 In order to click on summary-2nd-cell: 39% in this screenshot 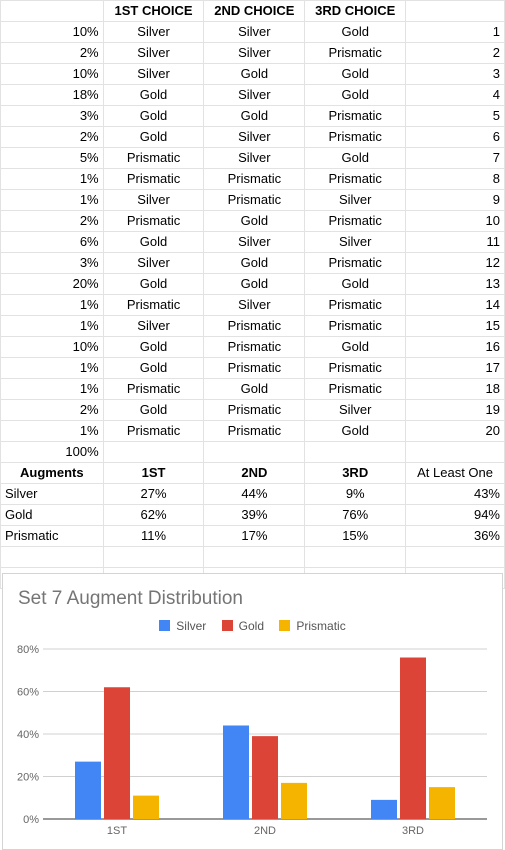, I will do `click(254, 515)`.